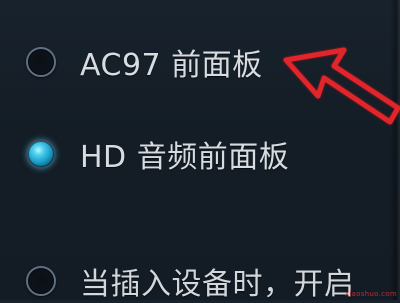  I want to click on watermark: xiaoshuo.com, so click(370, 294).